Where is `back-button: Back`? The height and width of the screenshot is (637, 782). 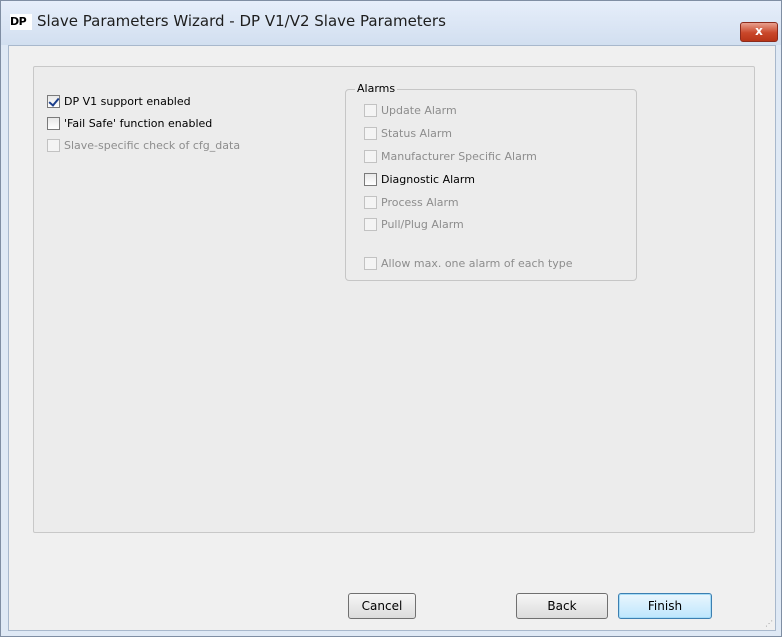
back-button: Back is located at coordinates (562, 606).